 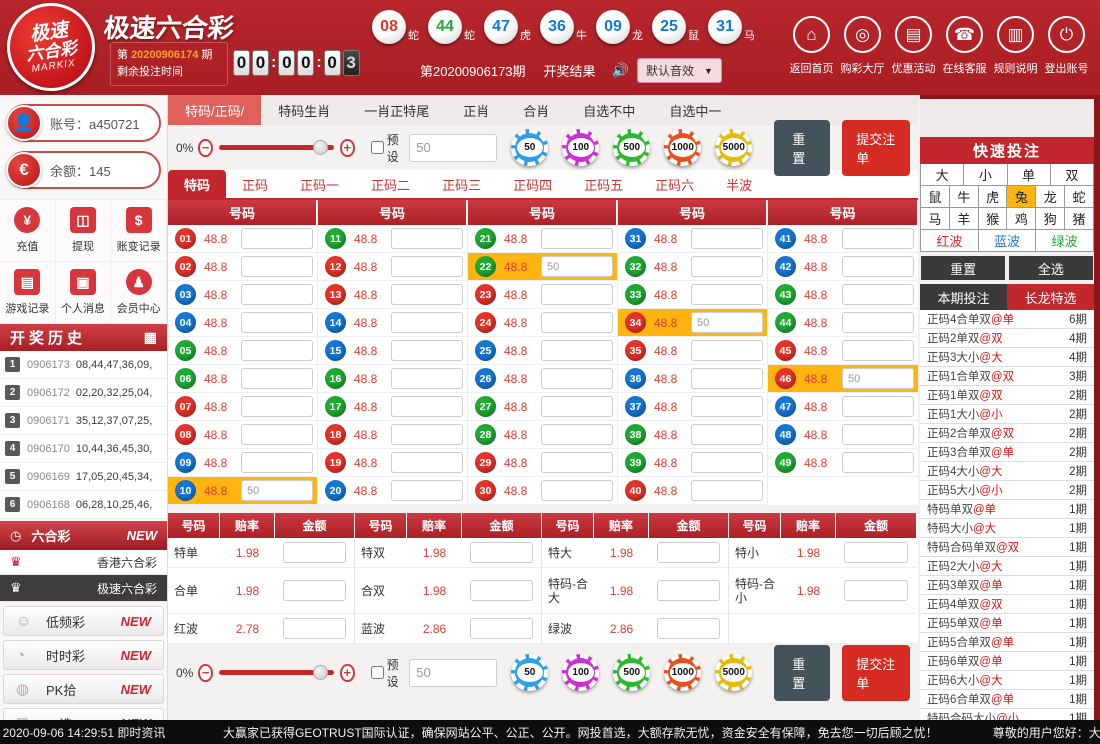 What do you see at coordinates (935, 219) in the screenshot?
I see `quick-cell-马: 马` at bounding box center [935, 219].